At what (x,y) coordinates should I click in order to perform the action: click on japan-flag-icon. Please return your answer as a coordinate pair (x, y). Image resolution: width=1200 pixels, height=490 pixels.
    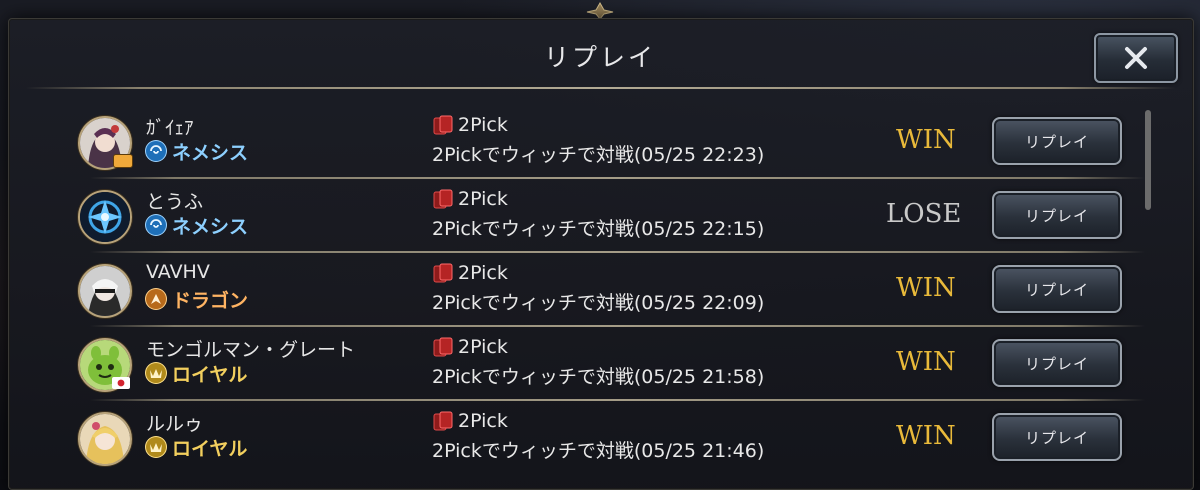
    Looking at the image, I should click on (121, 383).